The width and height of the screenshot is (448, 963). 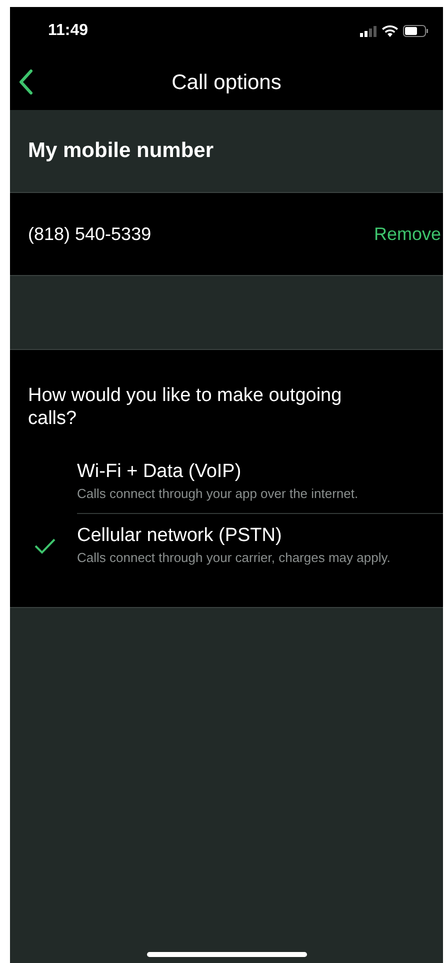 What do you see at coordinates (26, 82) in the screenshot?
I see `back-button` at bounding box center [26, 82].